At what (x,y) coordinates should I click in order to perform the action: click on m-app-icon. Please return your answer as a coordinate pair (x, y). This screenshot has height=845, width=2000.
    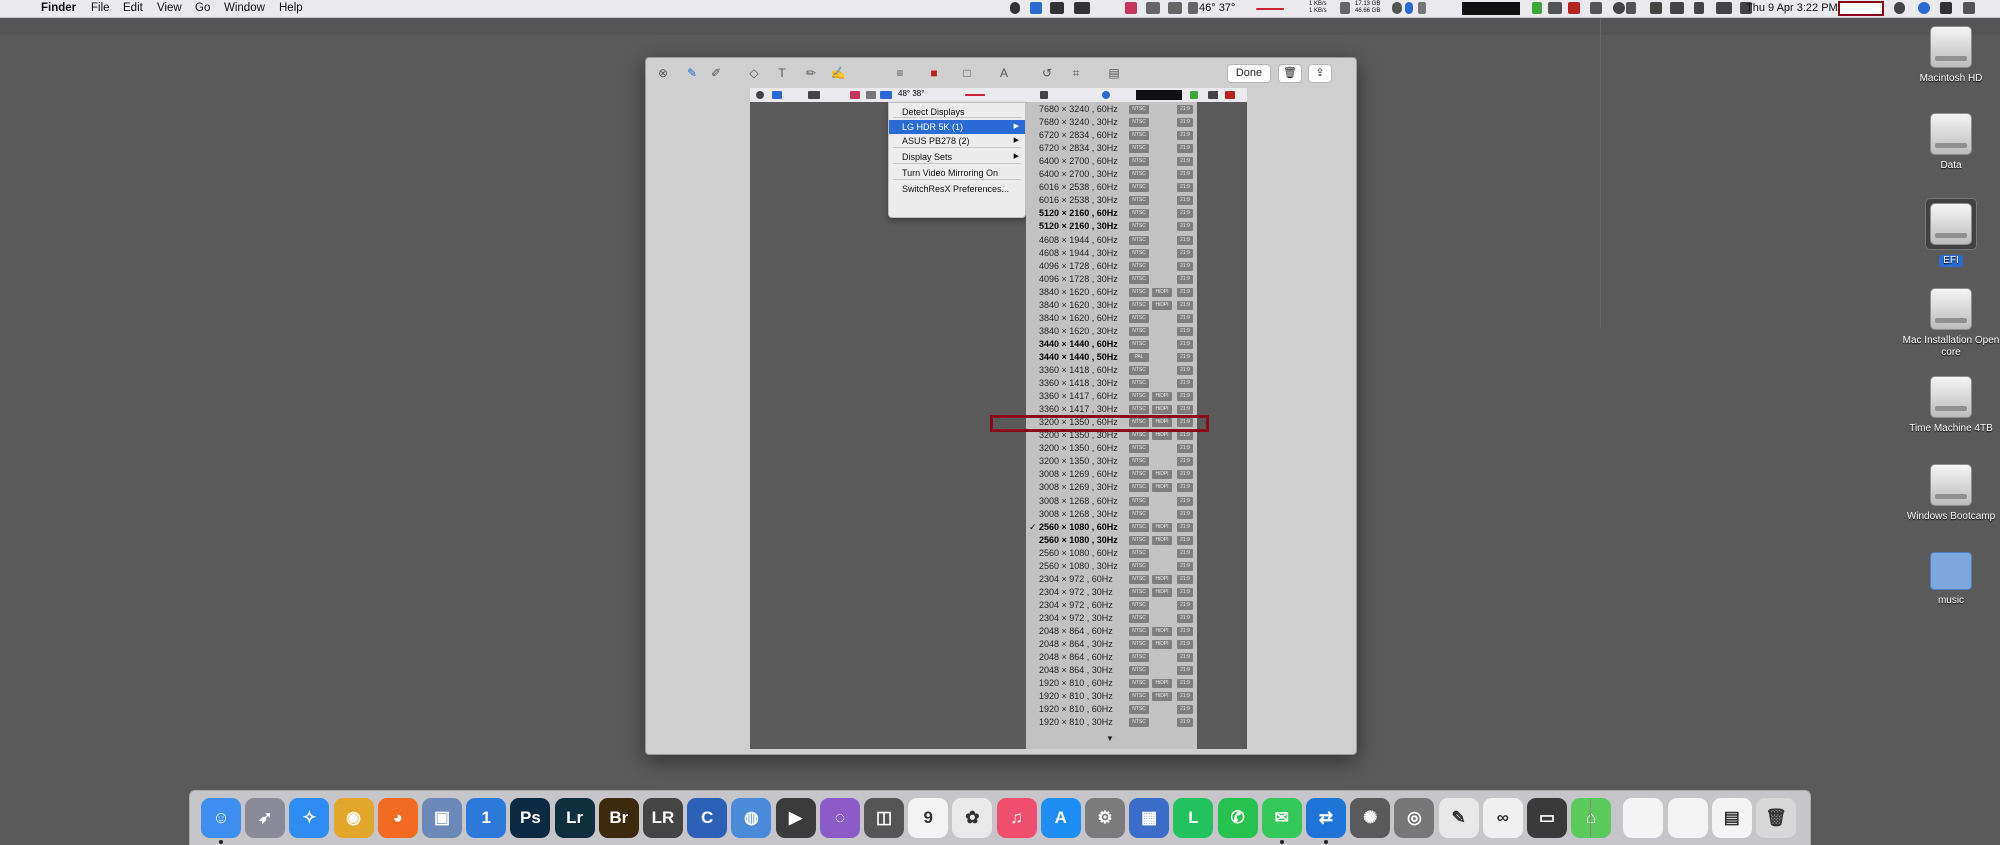
    Looking at the image, I should click on (1574, 8).